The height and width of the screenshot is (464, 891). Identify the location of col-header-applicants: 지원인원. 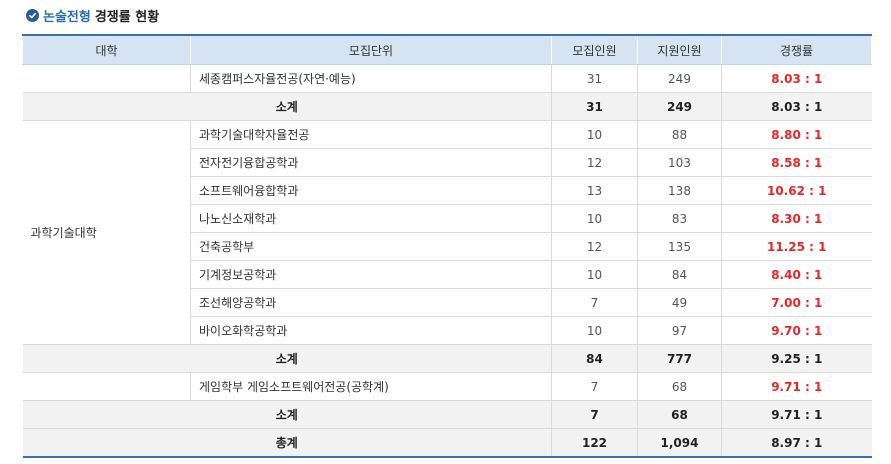
(679, 49).